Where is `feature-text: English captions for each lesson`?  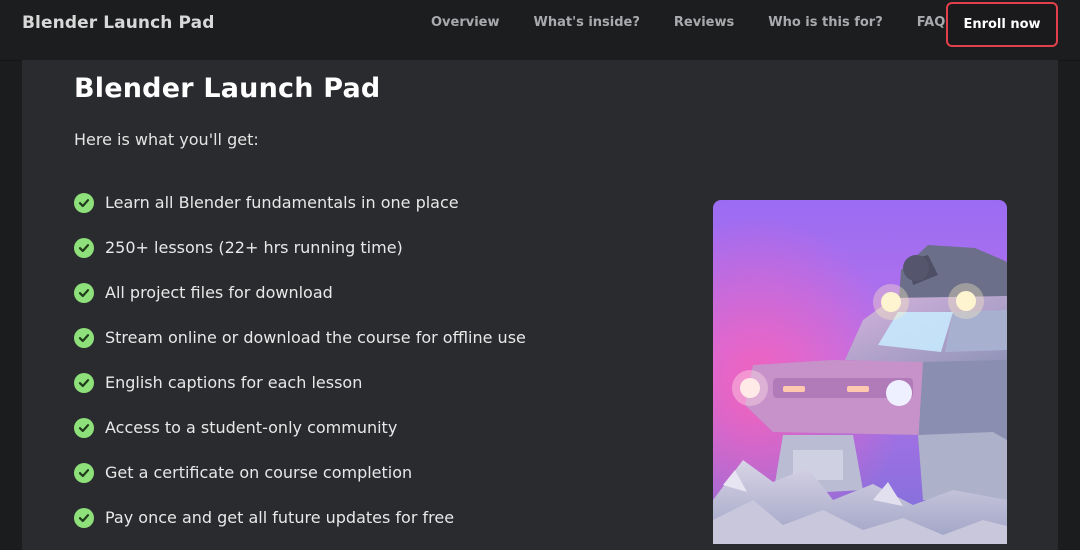
feature-text: English captions for each lesson is located at coordinates (234, 382).